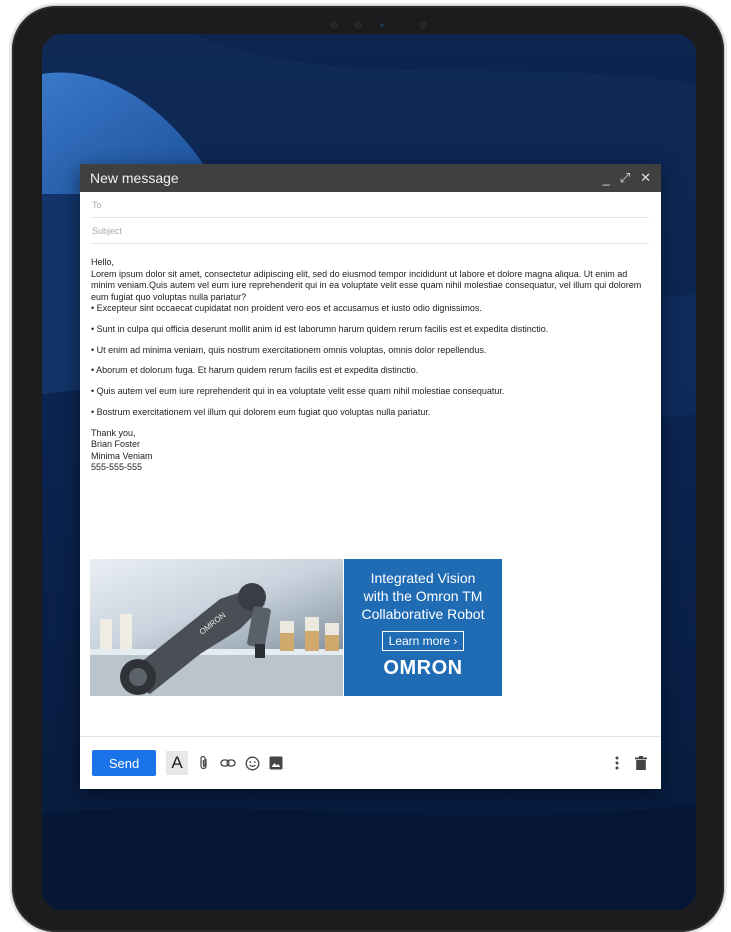 Image resolution: width=731 pixels, height=932 pixels. What do you see at coordinates (216, 627) in the screenshot?
I see `robot-image: OMRON` at bounding box center [216, 627].